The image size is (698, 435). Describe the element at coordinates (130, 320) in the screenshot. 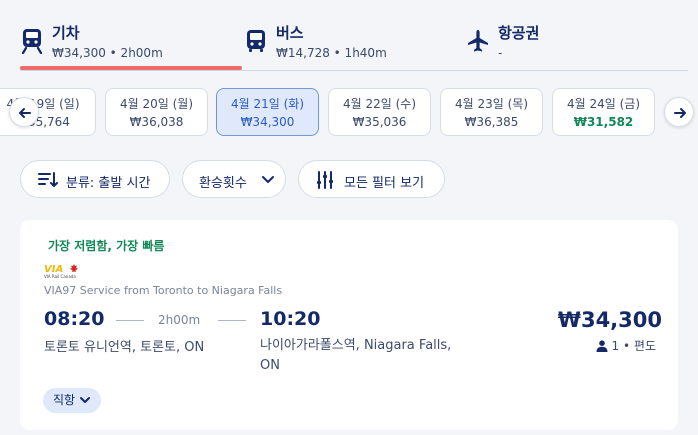

I see `duration-line-left` at that location.